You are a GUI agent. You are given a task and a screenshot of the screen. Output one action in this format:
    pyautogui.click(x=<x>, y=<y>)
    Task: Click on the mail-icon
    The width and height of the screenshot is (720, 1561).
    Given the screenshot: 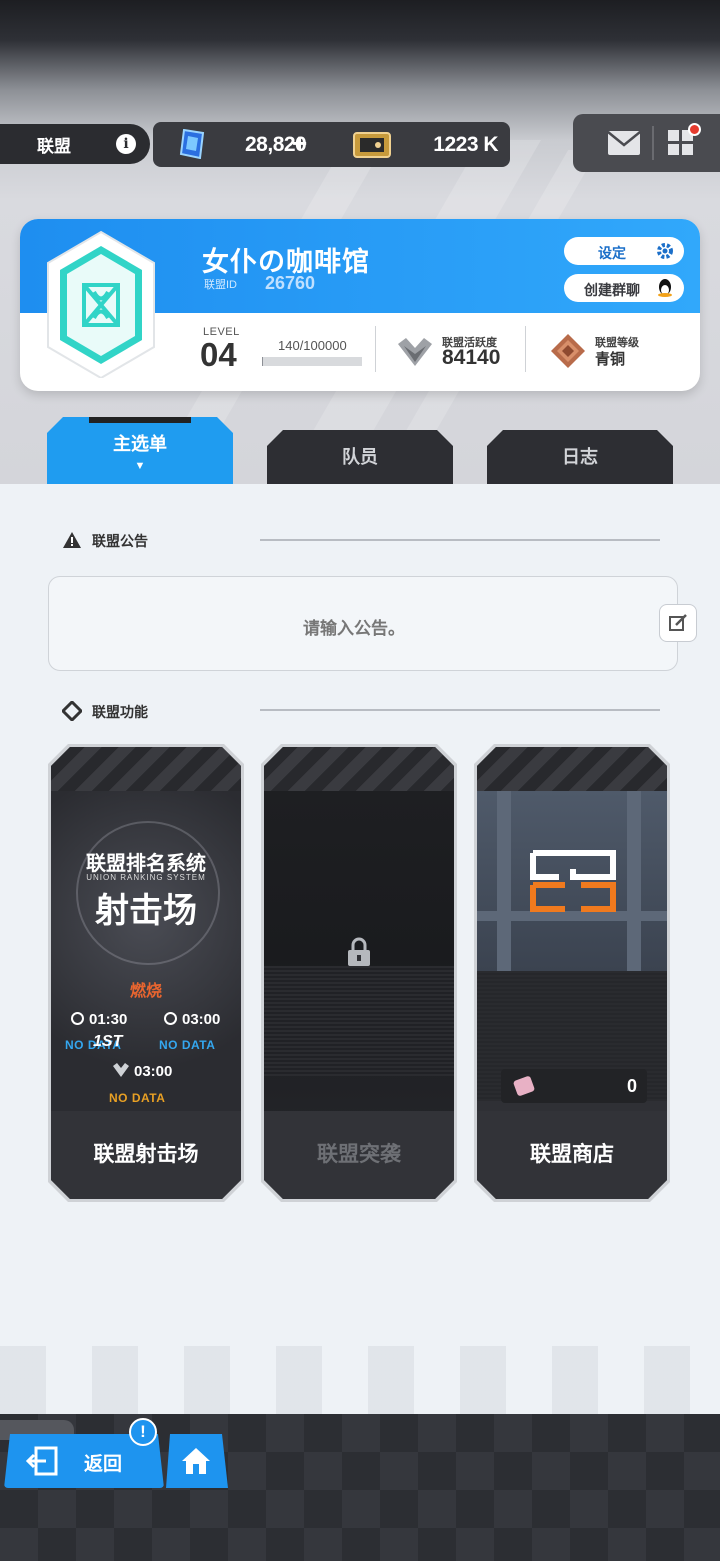 What is the action you would take?
    pyautogui.click(x=624, y=143)
    